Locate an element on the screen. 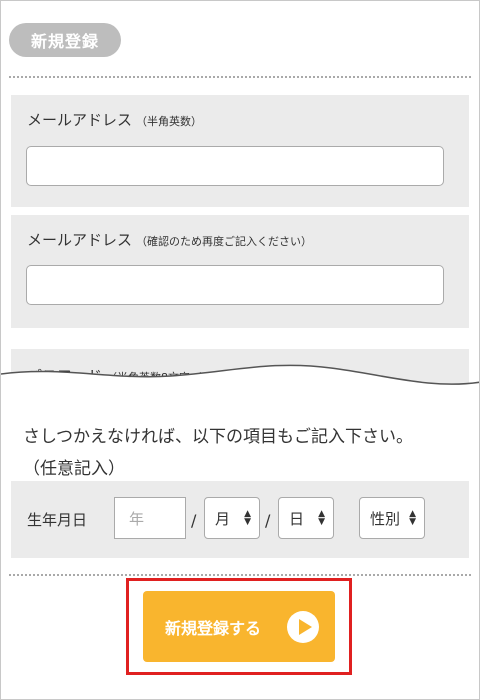 This screenshot has height=700, width=480. email-confirm-label: メールアドレス （確認のため再度ご記入ください） is located at coordinates (169, 239).